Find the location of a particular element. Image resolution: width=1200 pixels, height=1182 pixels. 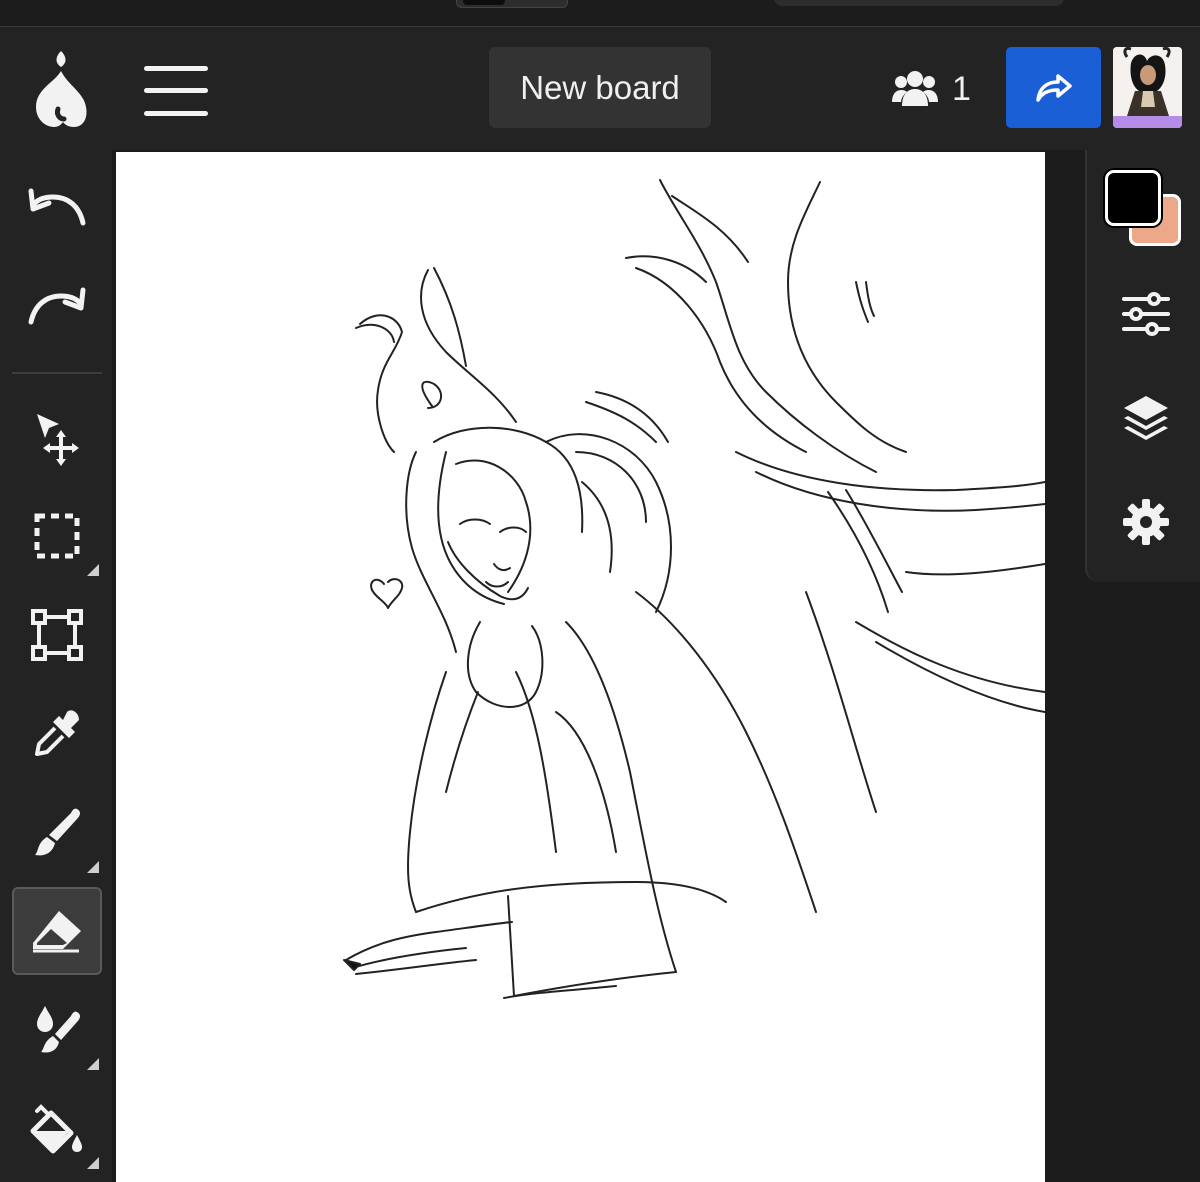

brush-tool is located at coordinates (57, 833).